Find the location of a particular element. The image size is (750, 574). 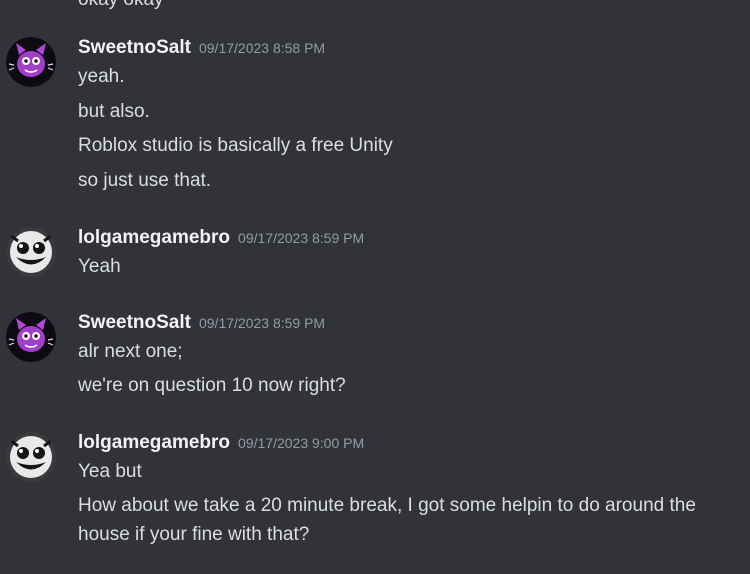

message-text: yeah. is located at coordinates (101, 76).